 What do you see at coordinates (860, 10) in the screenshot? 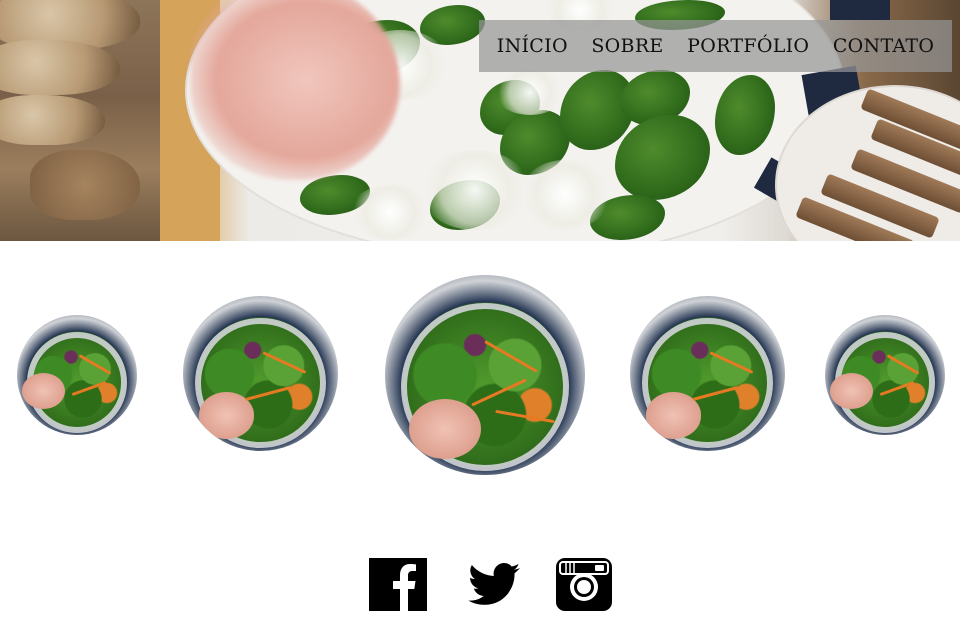
I see `decor-tile` at bounding box center [860, 10].